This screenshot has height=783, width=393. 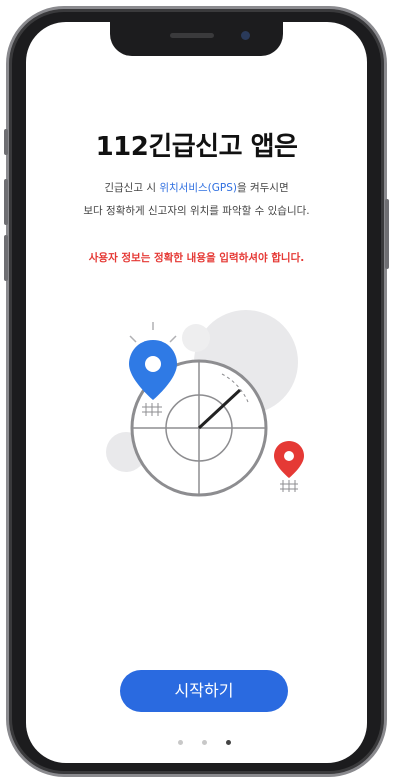 I want to click on page-indicator, so click(x=204, y=744).